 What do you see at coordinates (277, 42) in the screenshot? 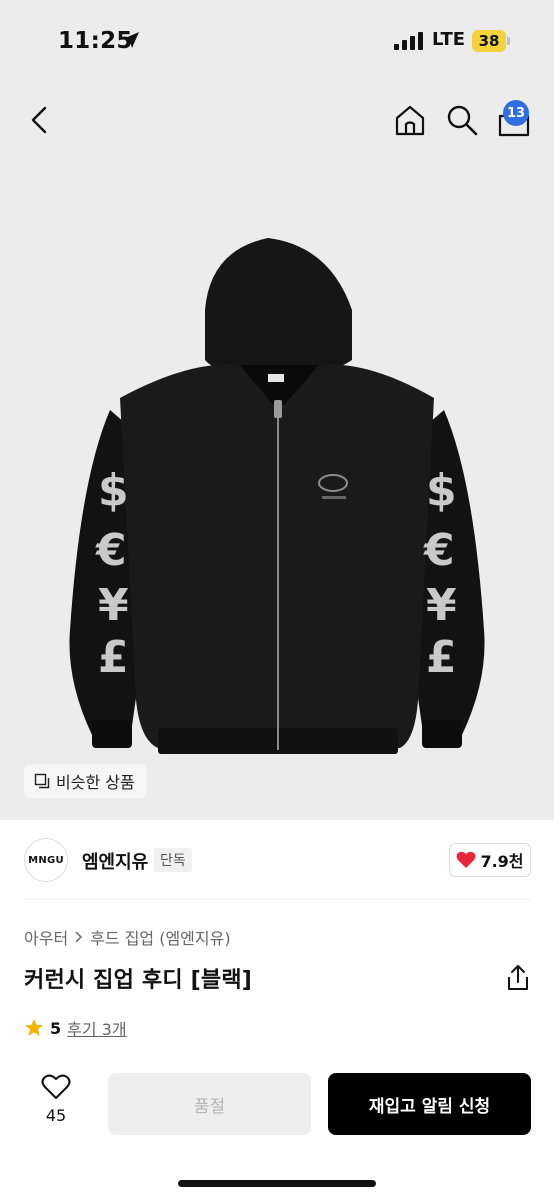
I see `status-bar: 11:25 LTE 38` at bounding box center [277, 42].